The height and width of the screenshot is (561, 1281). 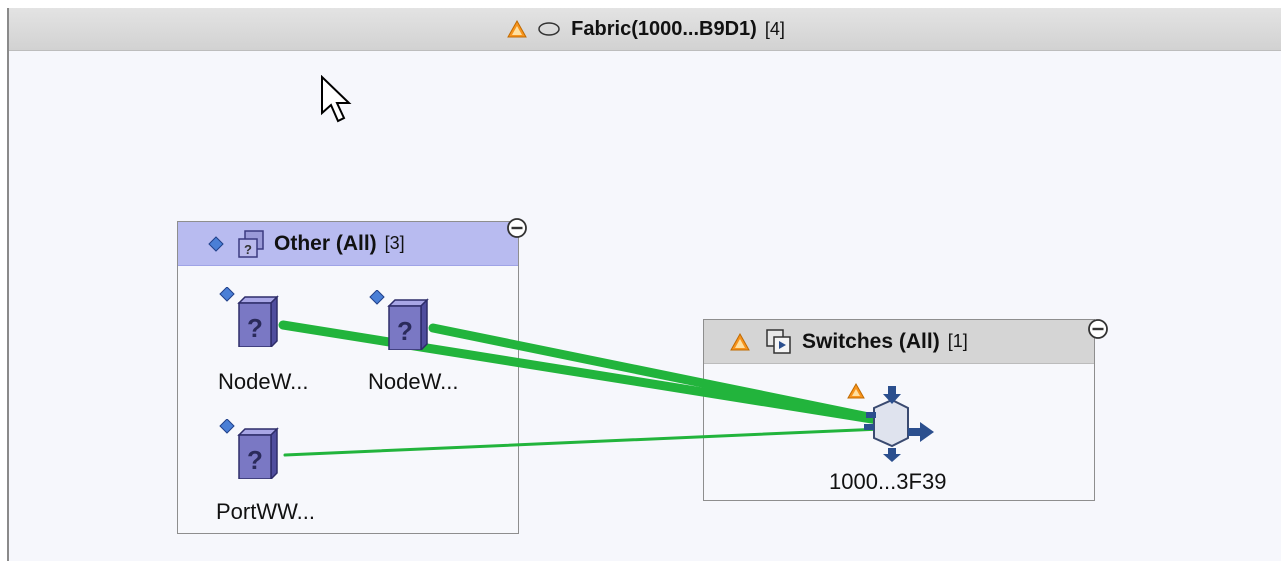 I want to click on diamond-status-icon, so click(x=216, y=243).